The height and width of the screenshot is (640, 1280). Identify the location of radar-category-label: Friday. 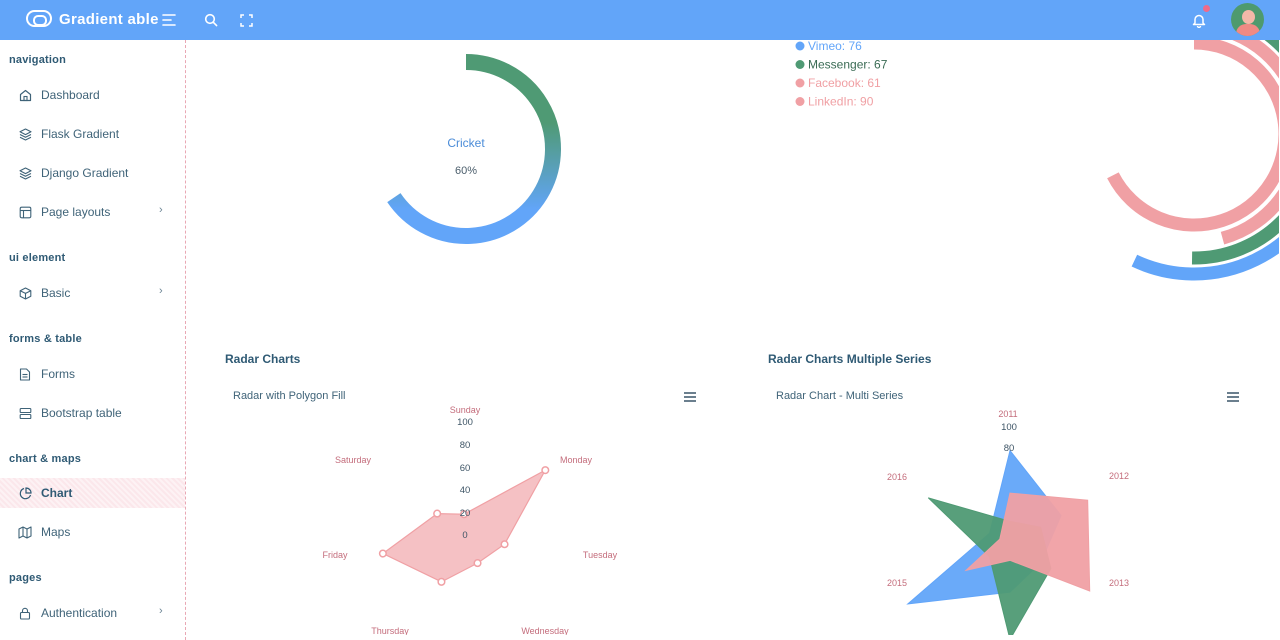
(335, 555).